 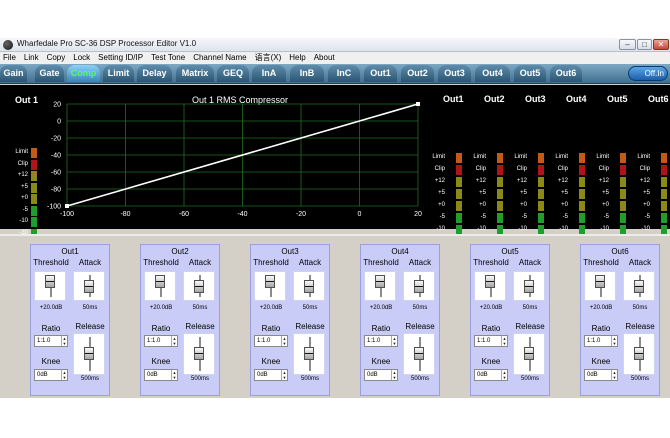 What do you see at coordinates (233, 73) in the screenshot?
I see `tab-geq: GEQ` at bounding box center [233, 73].